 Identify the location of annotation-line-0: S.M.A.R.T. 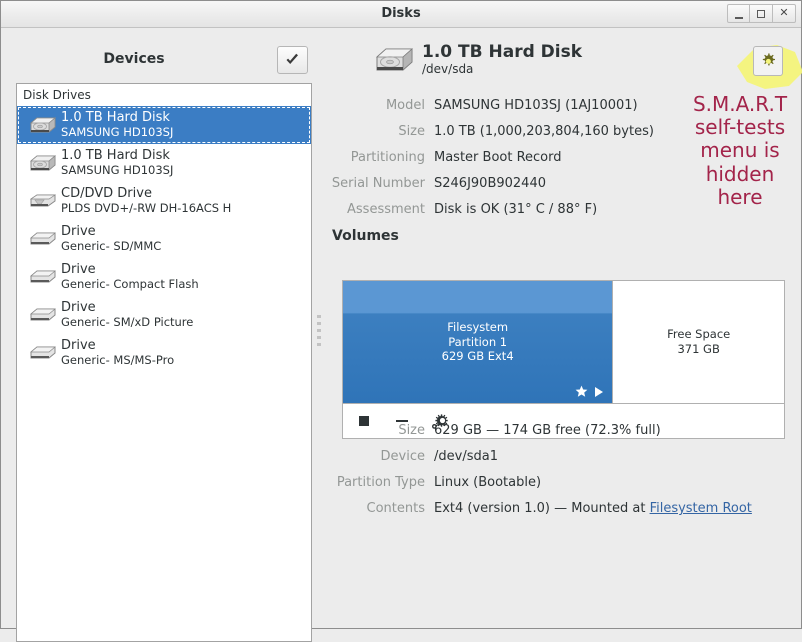
(740, 104).